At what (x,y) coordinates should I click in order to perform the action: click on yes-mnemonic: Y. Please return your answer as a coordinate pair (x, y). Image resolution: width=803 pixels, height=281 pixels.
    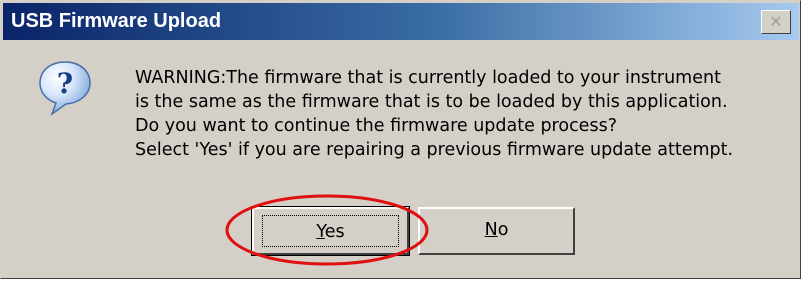
    Looking at the image, I should click on (320, 232).